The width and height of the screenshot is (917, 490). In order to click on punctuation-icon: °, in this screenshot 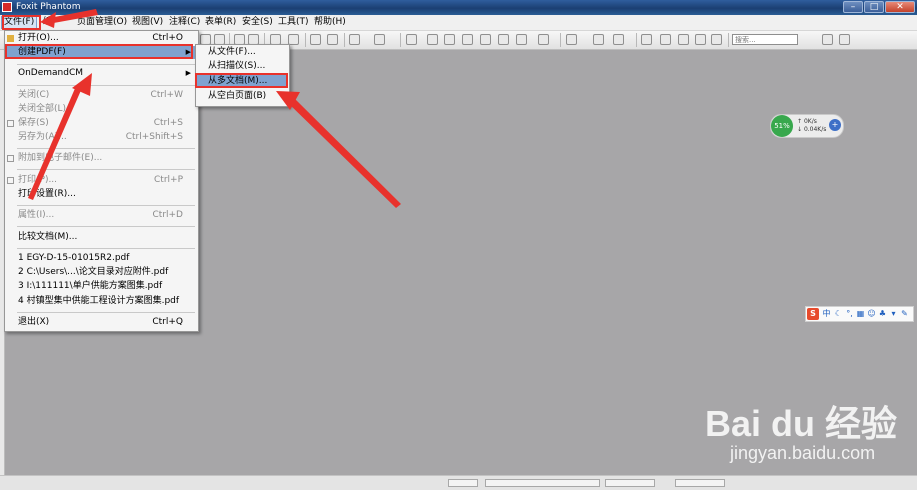, I will do `click(849, 314)`.